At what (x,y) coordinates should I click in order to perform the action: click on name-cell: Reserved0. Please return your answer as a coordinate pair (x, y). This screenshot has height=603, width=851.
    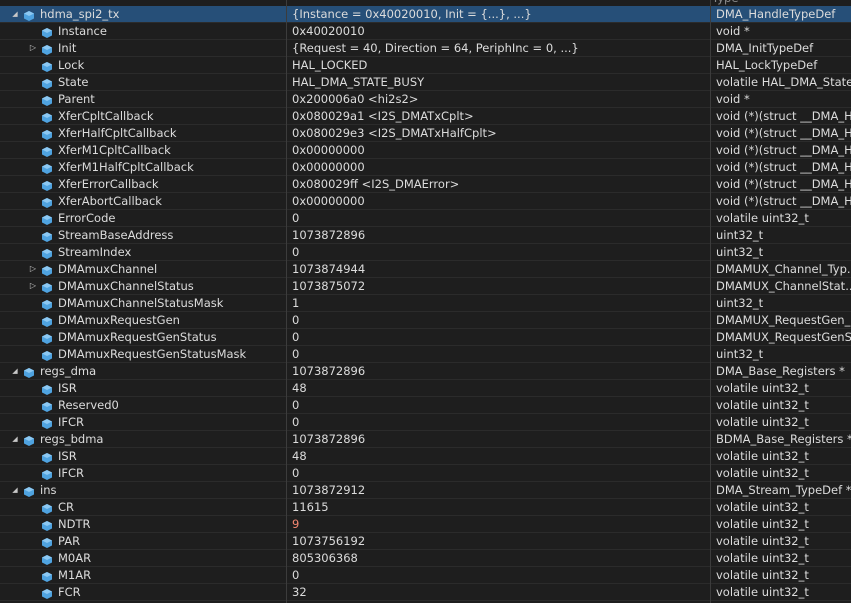
    Looking at the image, I should click on (143, 405).